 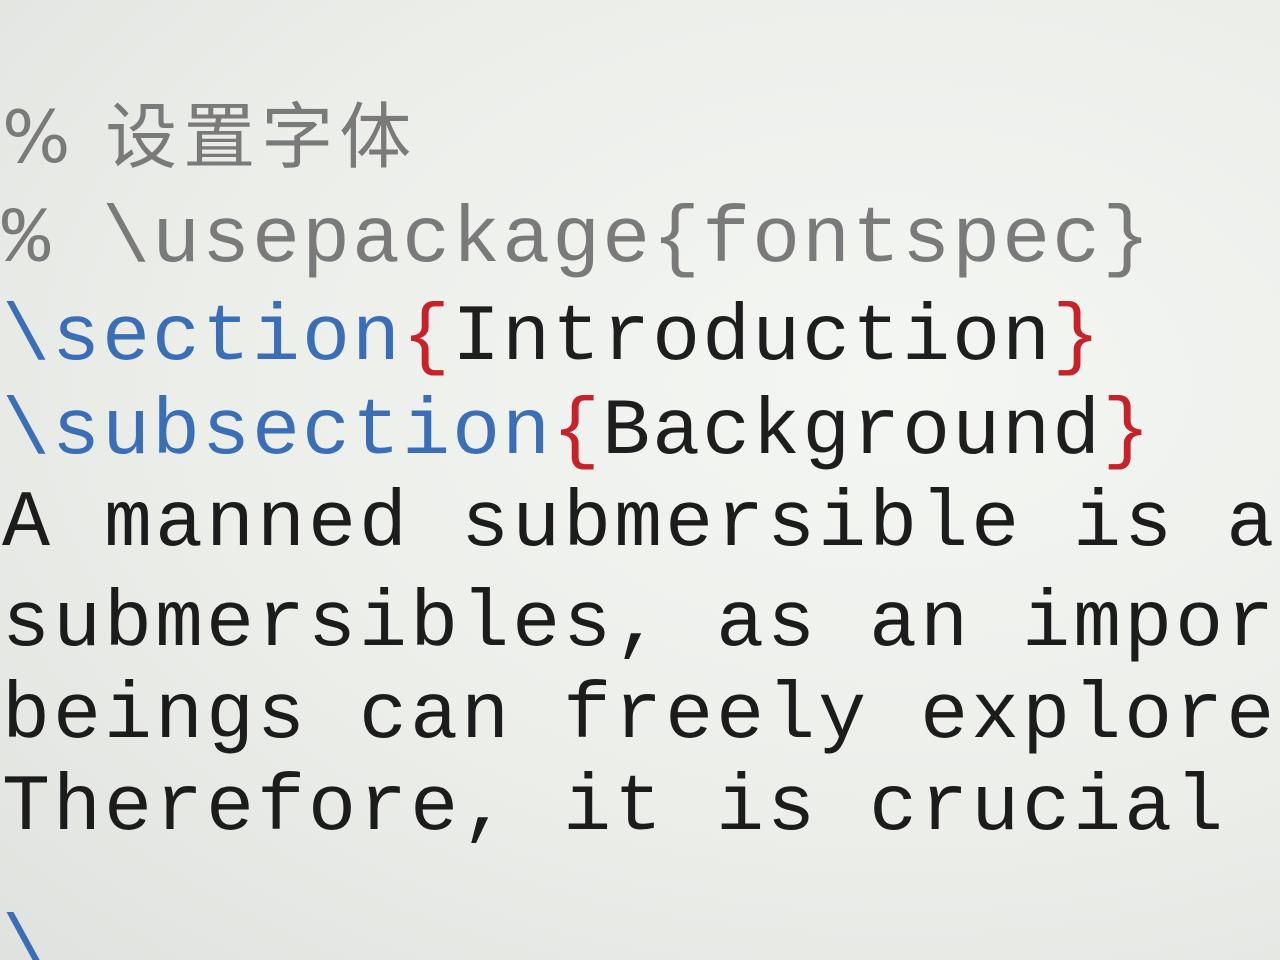 What do you see at coordinates (1127, 432) in the screenshot?
I see `subsection-close-brace: }` at bounding box center [1127, 432].